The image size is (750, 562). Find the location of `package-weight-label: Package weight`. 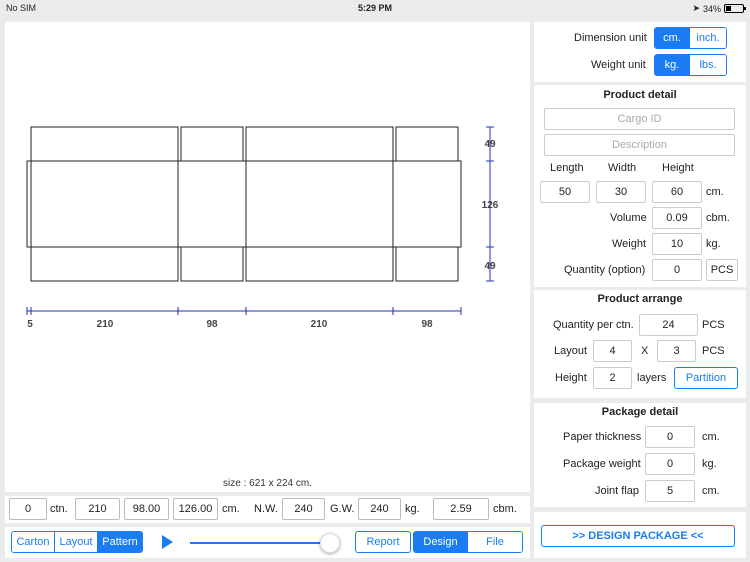

package-weight-label: Package weight is located at coordinates (602, 464).